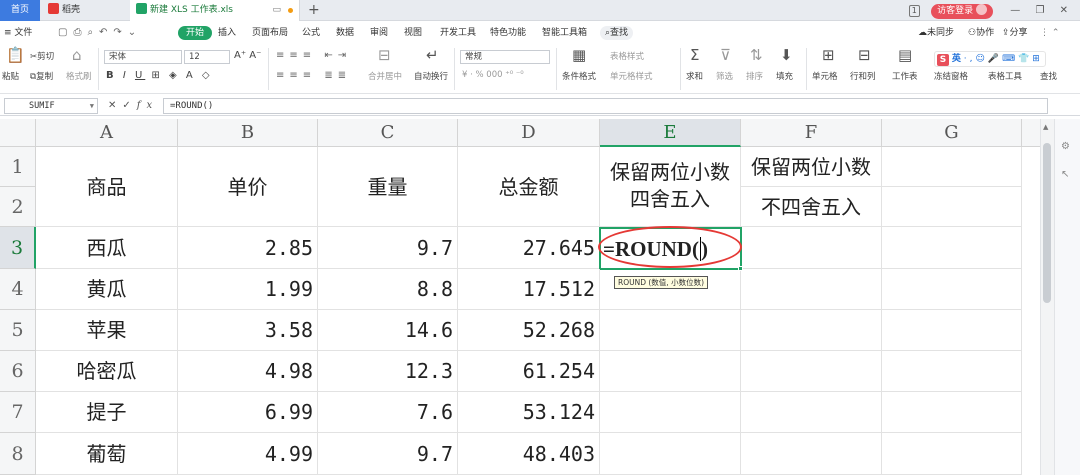  I want to click on cell-g7, so click(952, 412).